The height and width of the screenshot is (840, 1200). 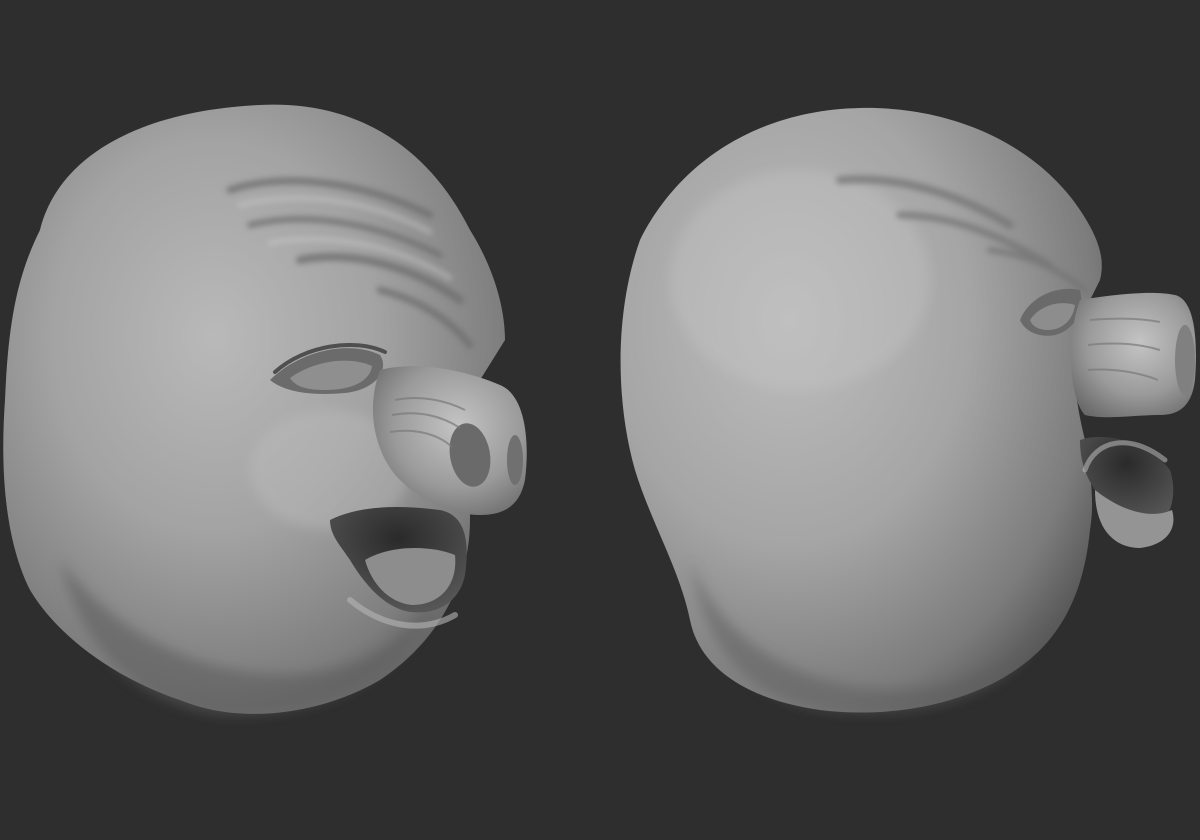 I want to click on skull-highlight-right, so click(x=800, y=280).